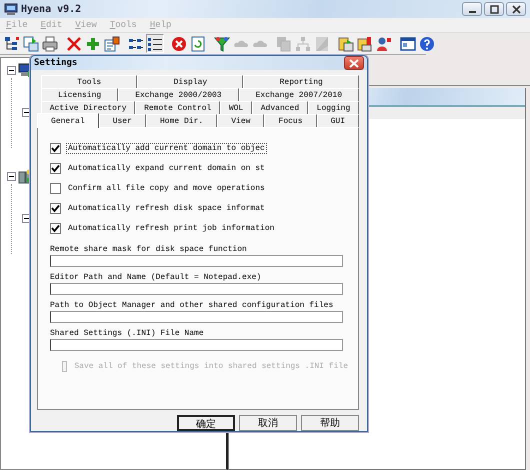 This screenshot has height=470, width=530. Describe the element at coordinates (11, 9) in the screenshot. I see `computer-icon` at that location.